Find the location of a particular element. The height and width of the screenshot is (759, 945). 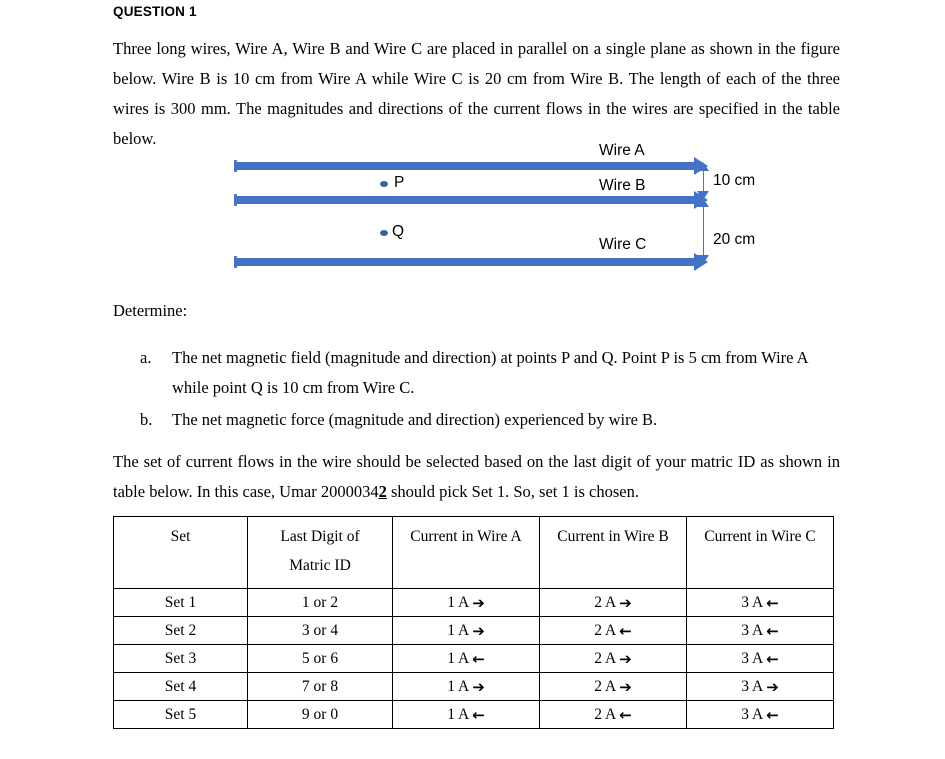

cell-current-wire-c: 3 A ➔ is located at coordinates (760, 686).